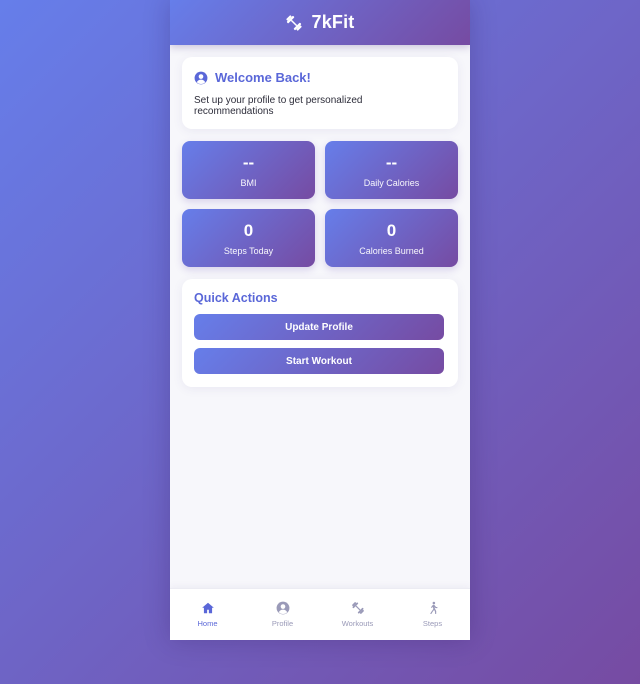 The width and height of the screenshot is (640, 684). I want to click on nav-item-workouts: Workouts, so click(357, 614).